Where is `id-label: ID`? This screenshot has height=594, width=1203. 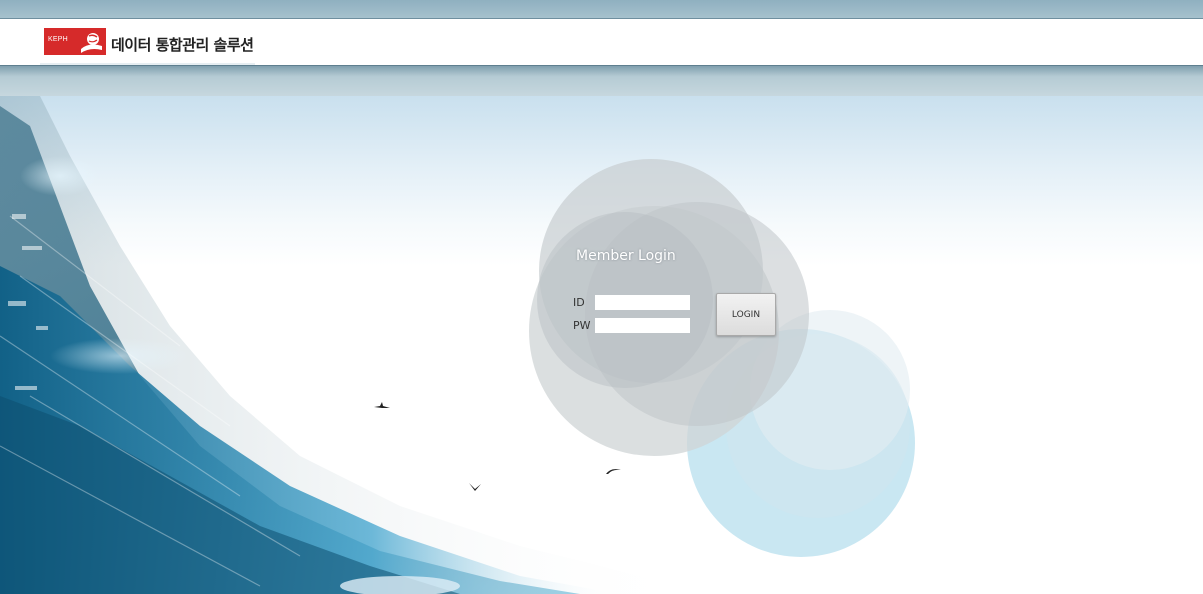 id-label: ID is located at coordinates (579, 302).